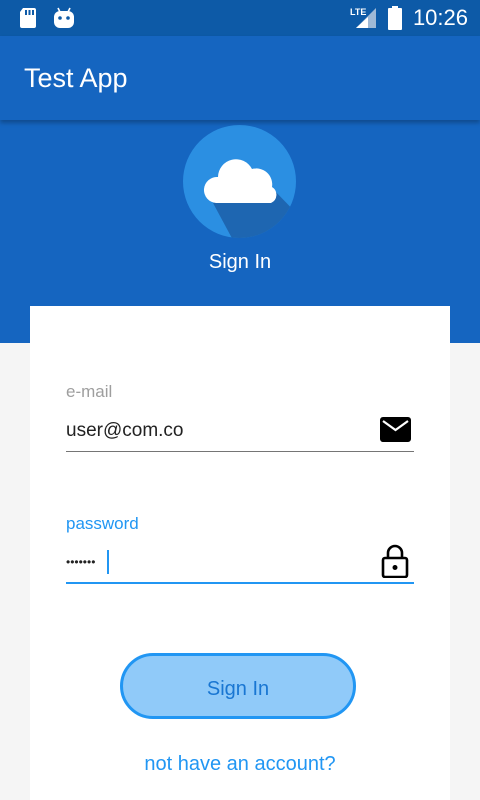  I want to click on status-bar: LTE 10:26, so click(240, 18).